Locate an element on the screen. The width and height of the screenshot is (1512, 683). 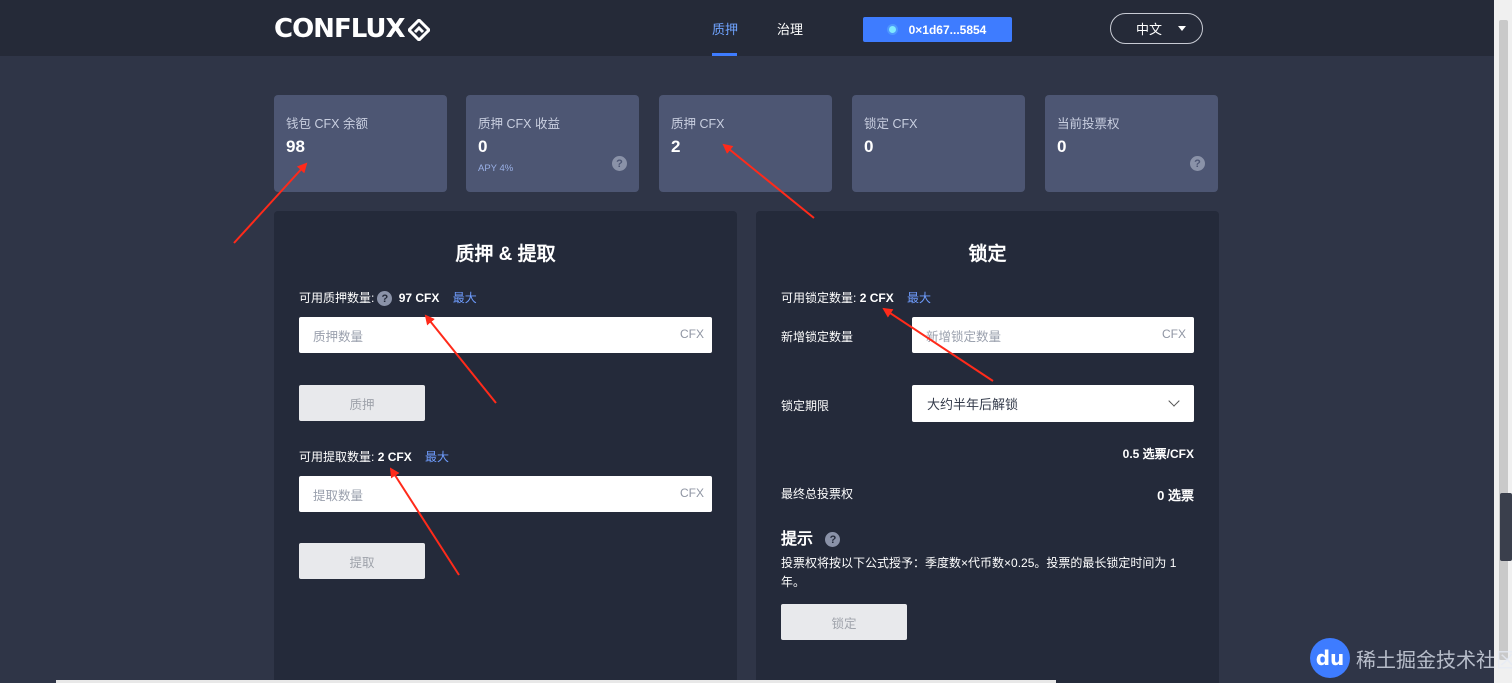
new-lock-label: 新增锁定数量 is located at coordinates (817, 337).